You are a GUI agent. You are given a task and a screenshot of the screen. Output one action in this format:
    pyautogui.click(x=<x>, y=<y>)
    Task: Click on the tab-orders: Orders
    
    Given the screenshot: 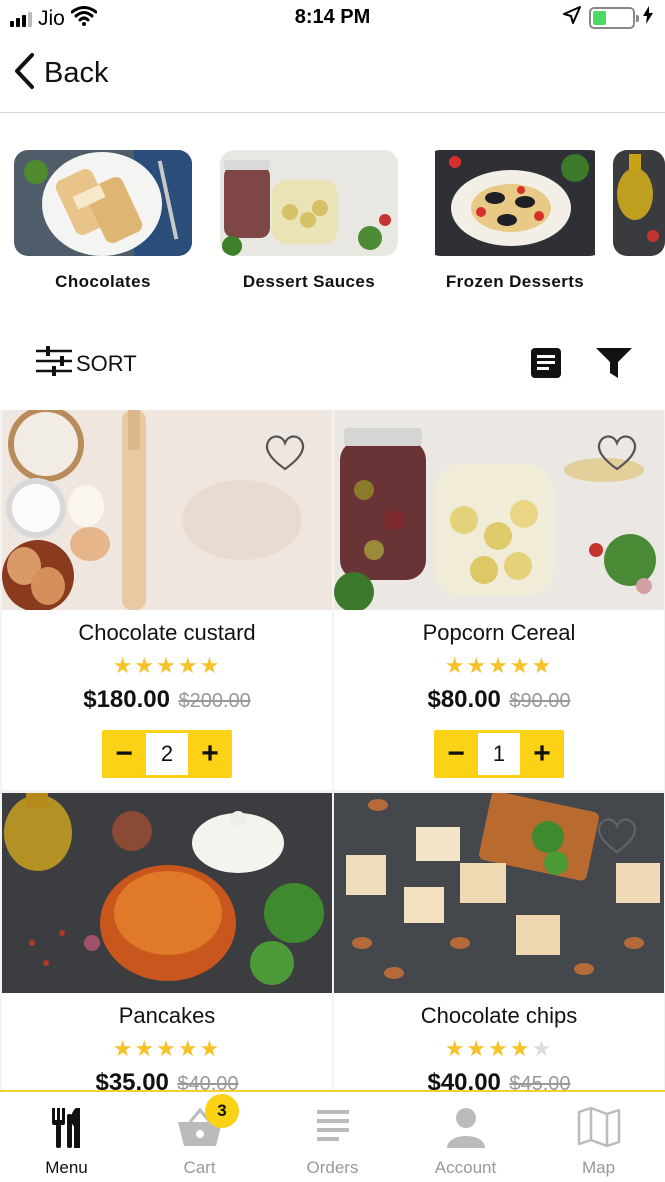 What is the action you would take?
    pyautogui.click(x=332, y=1137)
    